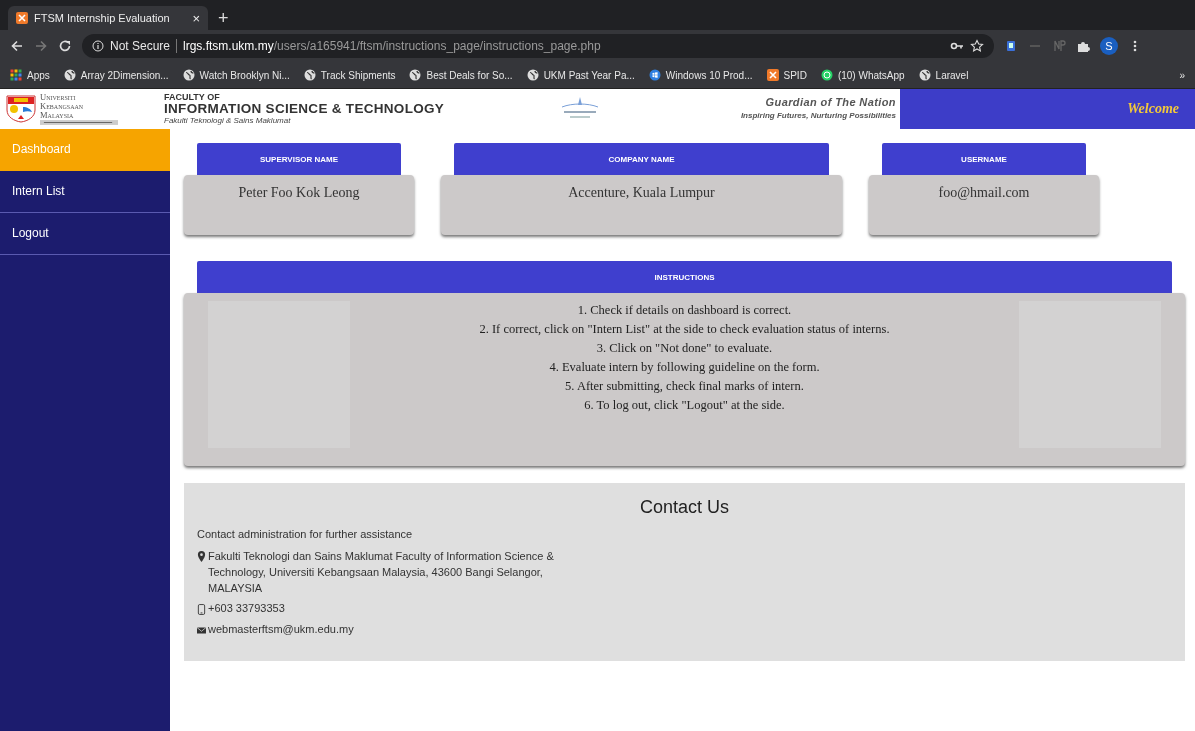  I want to click on faculty-label: FACULTY OF, so click(192, 97).